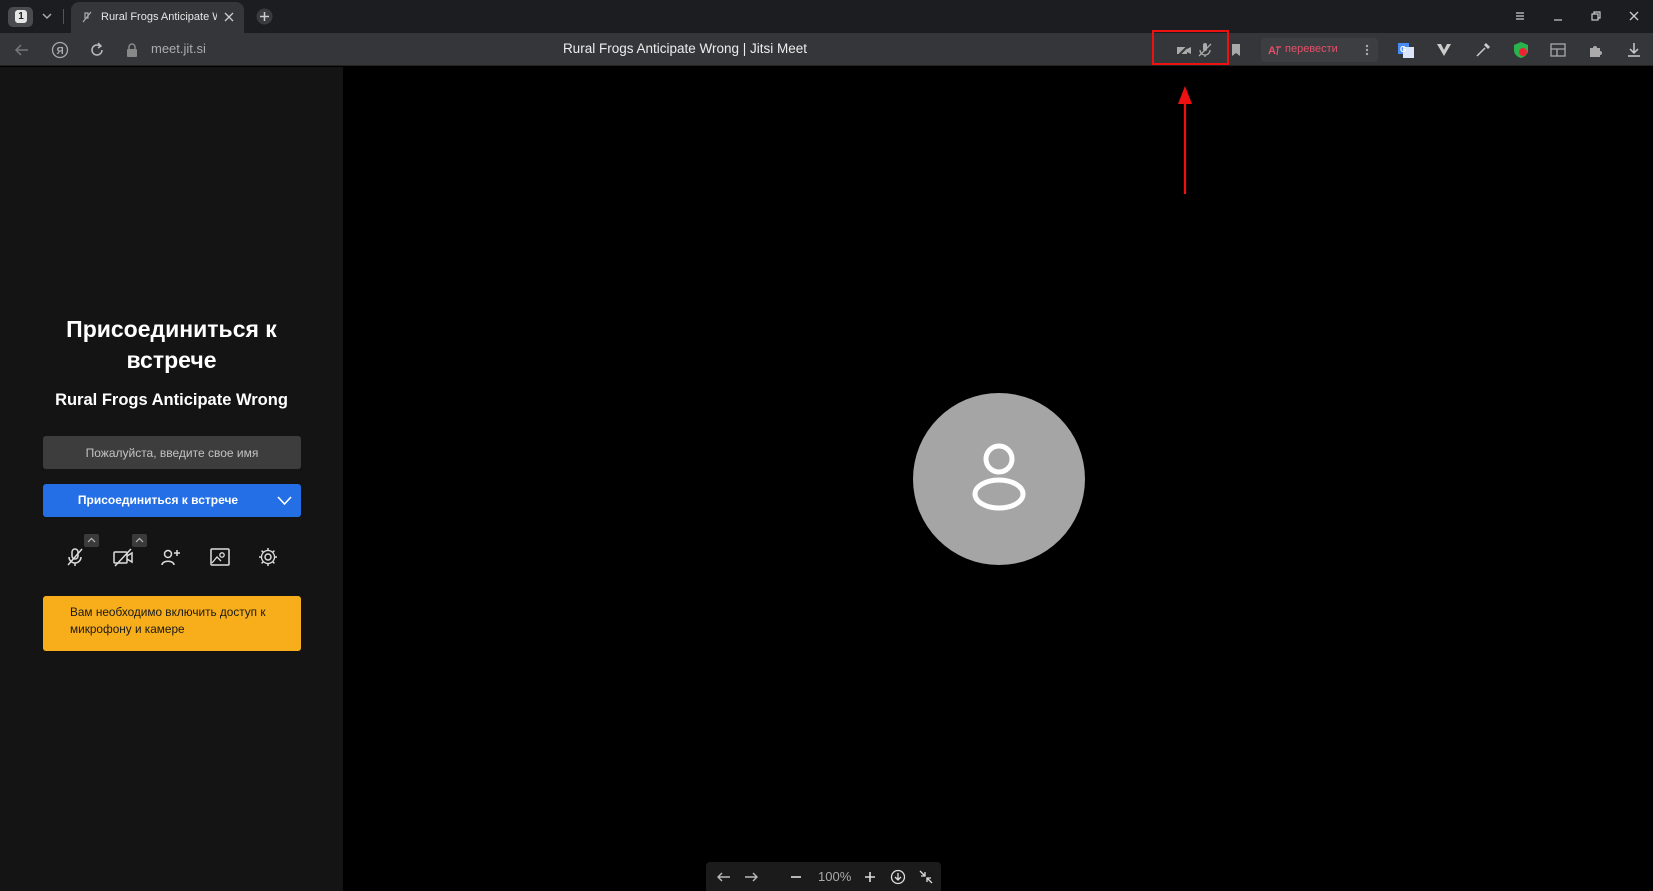  What do you see at coordinates (264, 16) in the screenshot?
I see `new-tab-icon` at bounding box center [264, 16].